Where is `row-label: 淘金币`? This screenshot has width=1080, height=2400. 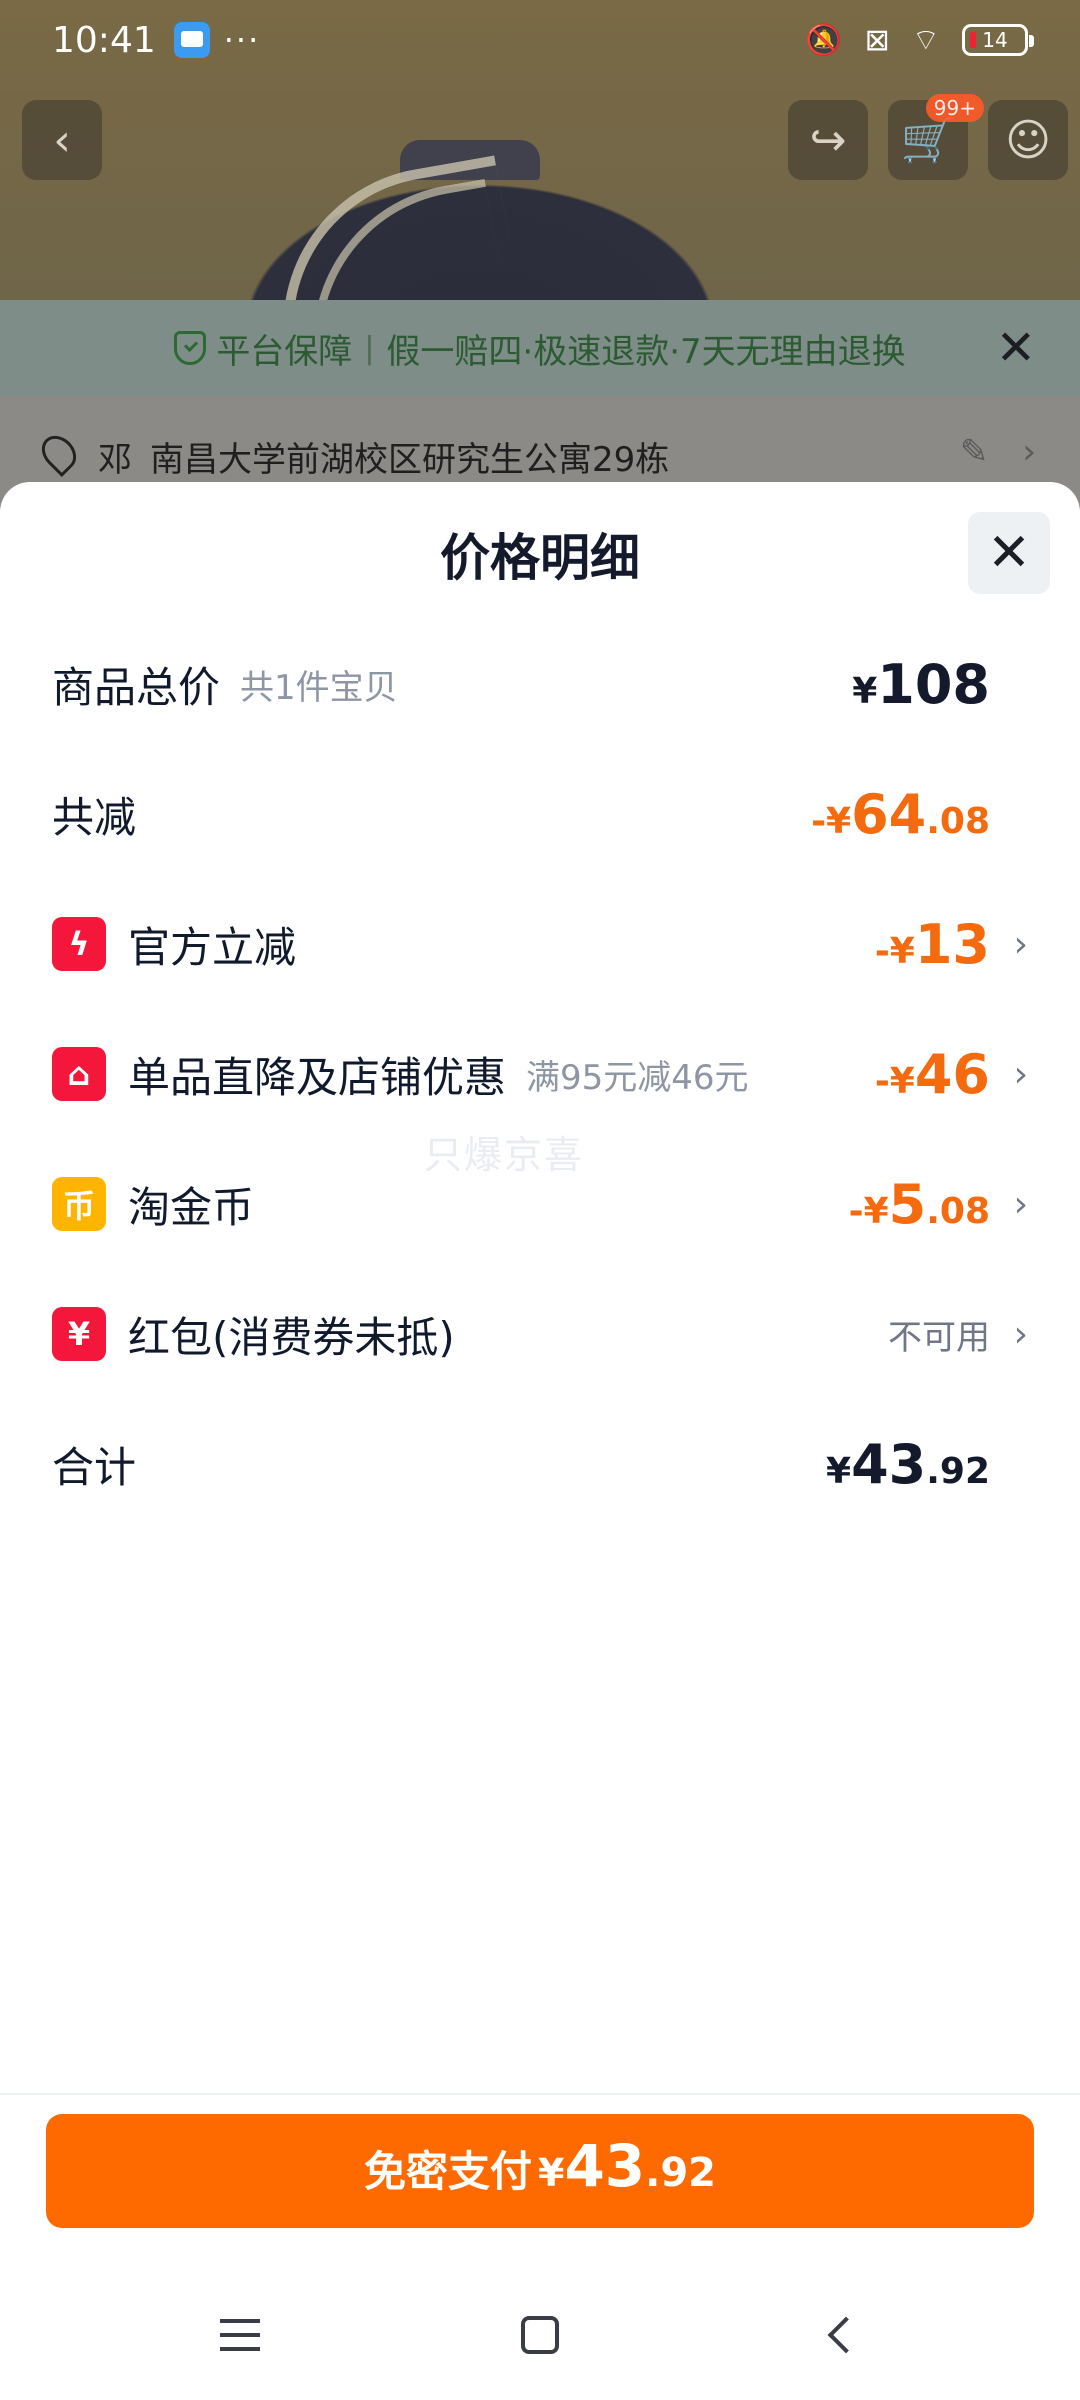 row-label: 淘金币 is located at coordinates (191, 1207).